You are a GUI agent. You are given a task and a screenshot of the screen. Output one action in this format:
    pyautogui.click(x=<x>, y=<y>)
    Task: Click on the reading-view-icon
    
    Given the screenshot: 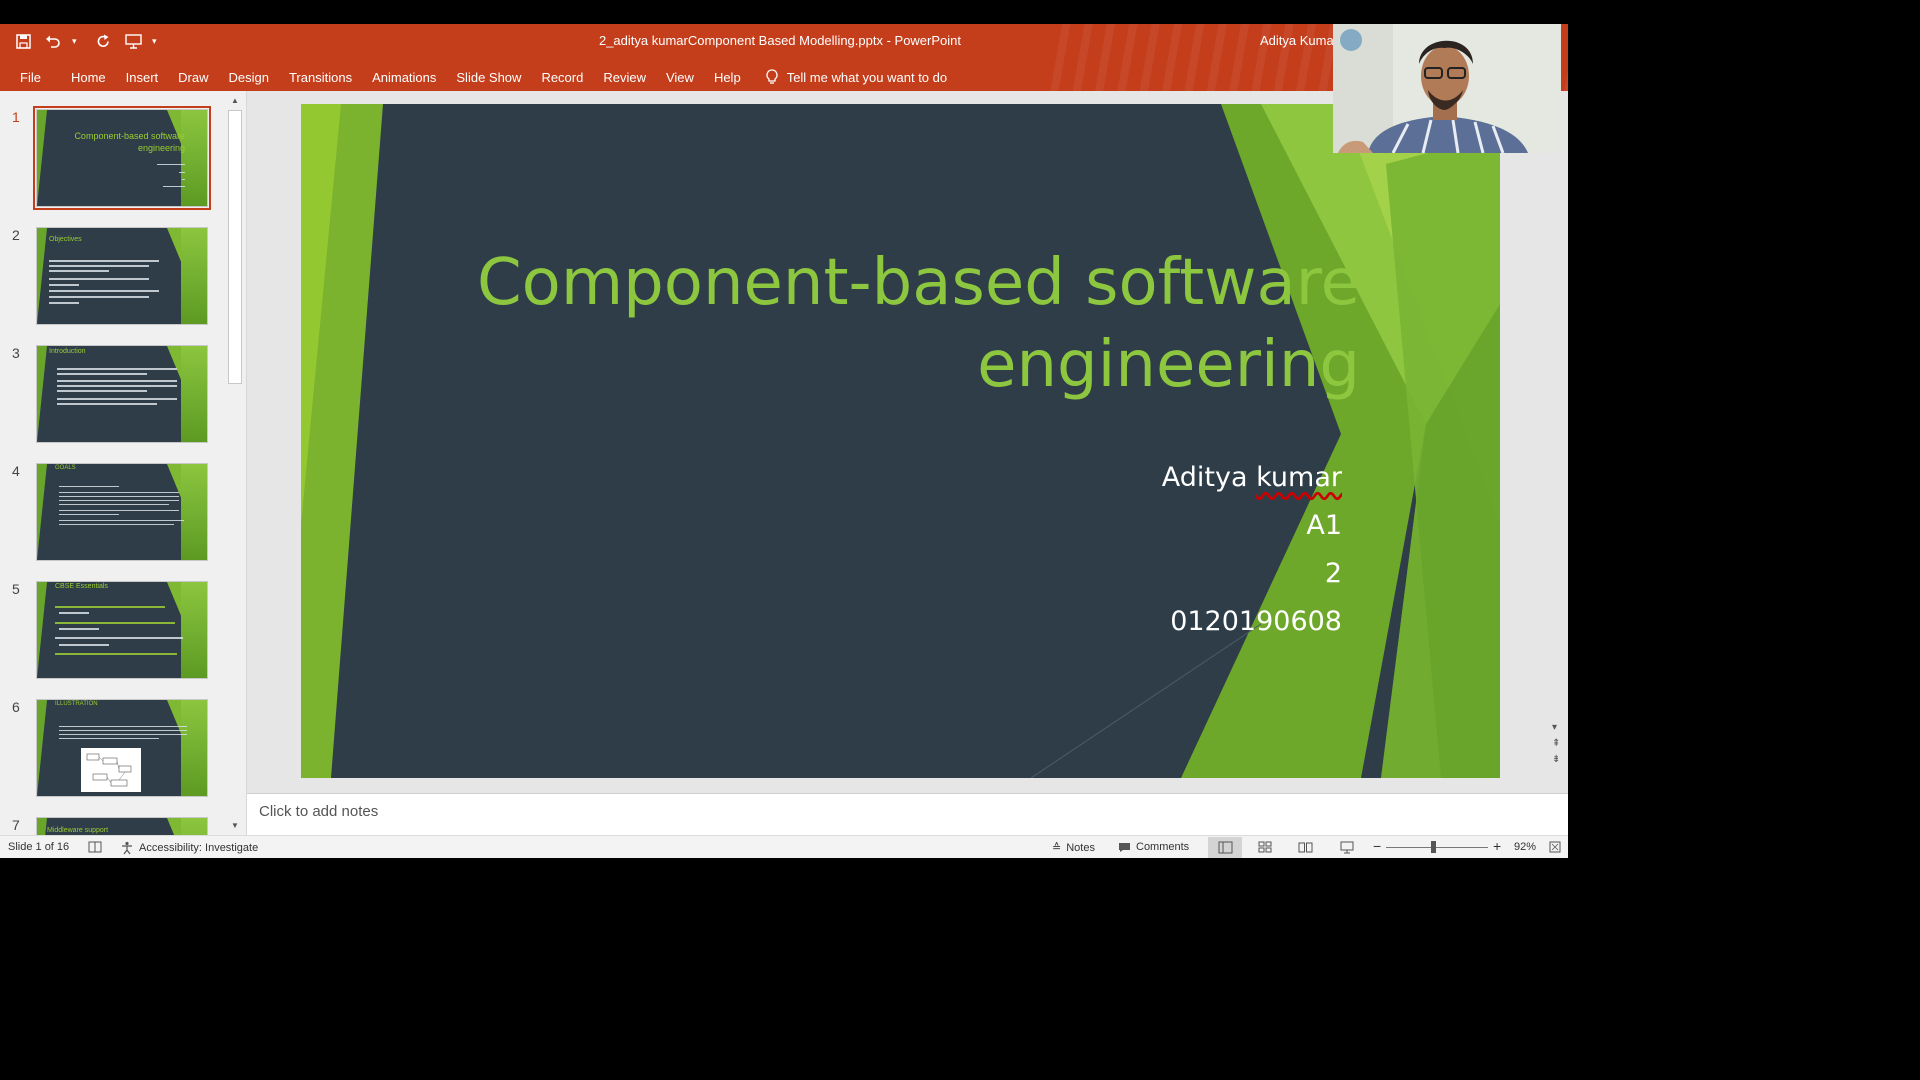 What is the action you would take?
    pyautogui.click(x=1305, y=847)
    